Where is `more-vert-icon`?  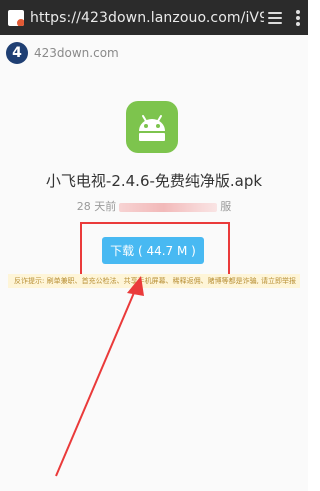
more-vert-icon is located at coordinates (298, 17).